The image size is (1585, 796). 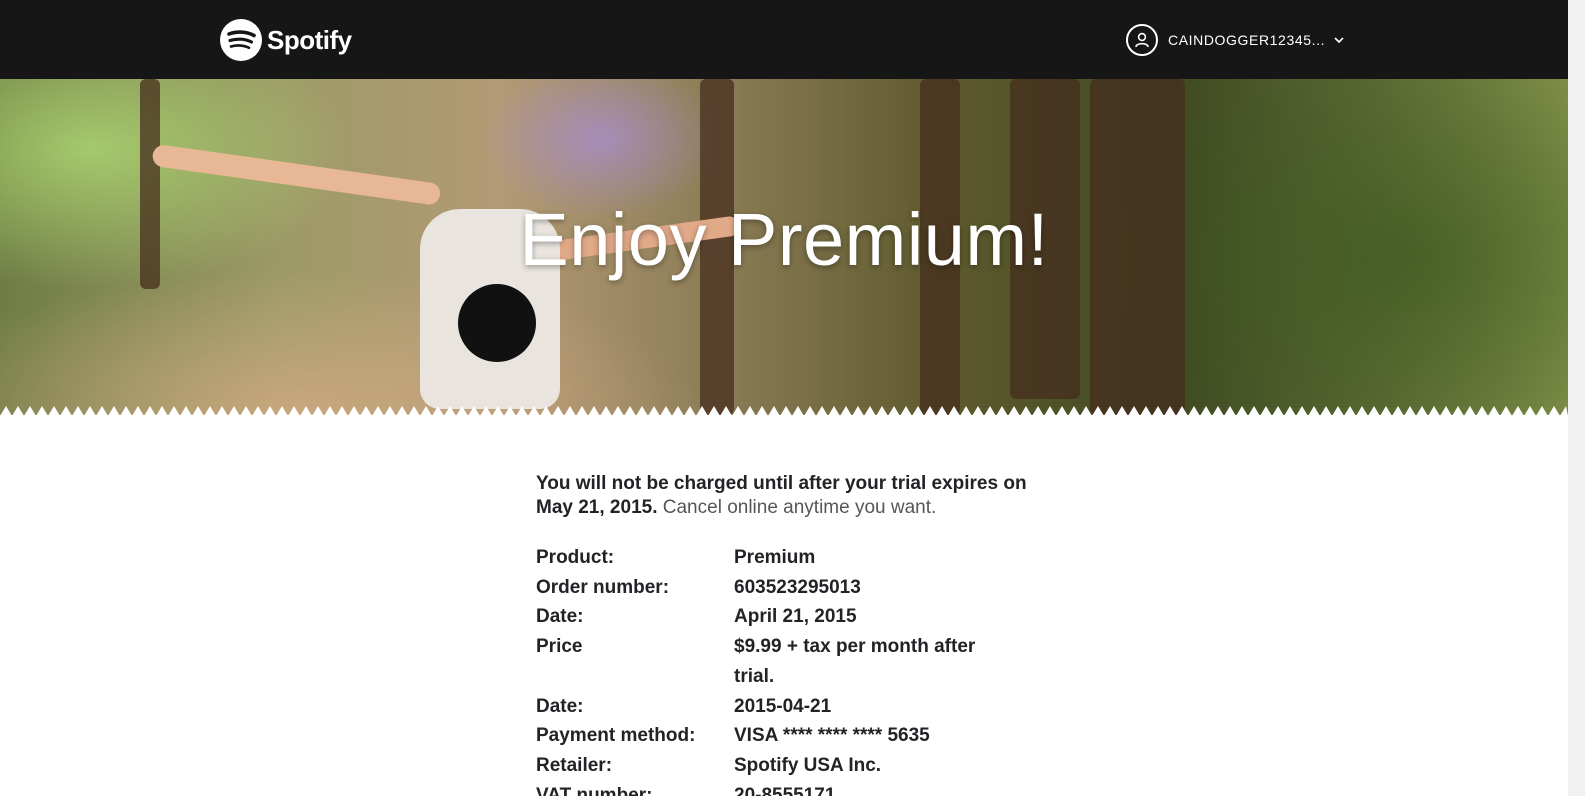 I want to click on detail-label: Order number:, so click(x=603, y=587).